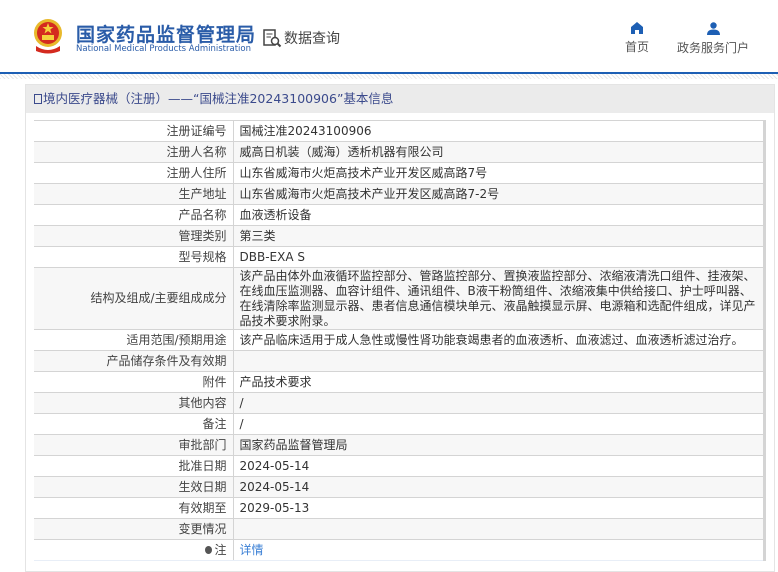 The height and width of the screenshot is (572, 778). Describe the element at coordinates (134, 487) in the screenshot. I see `row-label: 生效日期` at that location.